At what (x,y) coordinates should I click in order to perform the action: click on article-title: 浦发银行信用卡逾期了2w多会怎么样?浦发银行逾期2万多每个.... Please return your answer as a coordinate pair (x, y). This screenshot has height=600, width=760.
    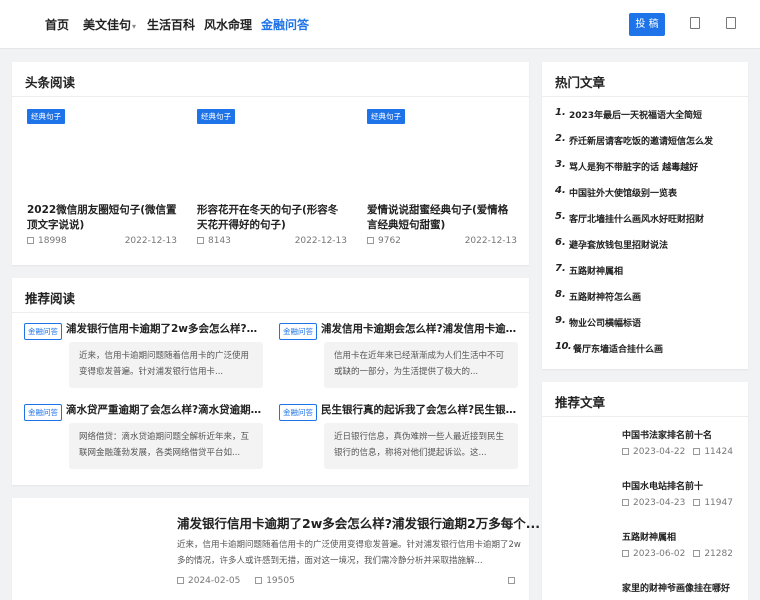
    Looking at the image, I should click on (358, 522).